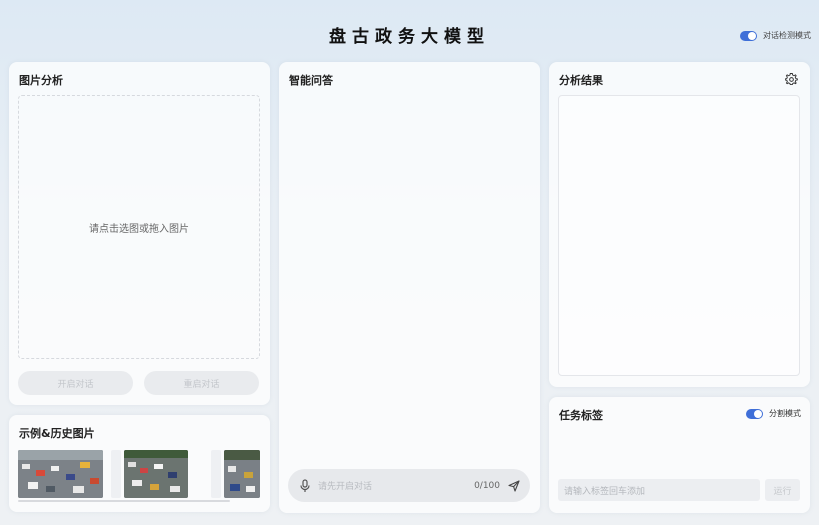 This screenshot has height=525, width=819. Describe the element at coordinates (409, 37) in the screenshot. I see `app-title: 盘古政务大模型` at that location.